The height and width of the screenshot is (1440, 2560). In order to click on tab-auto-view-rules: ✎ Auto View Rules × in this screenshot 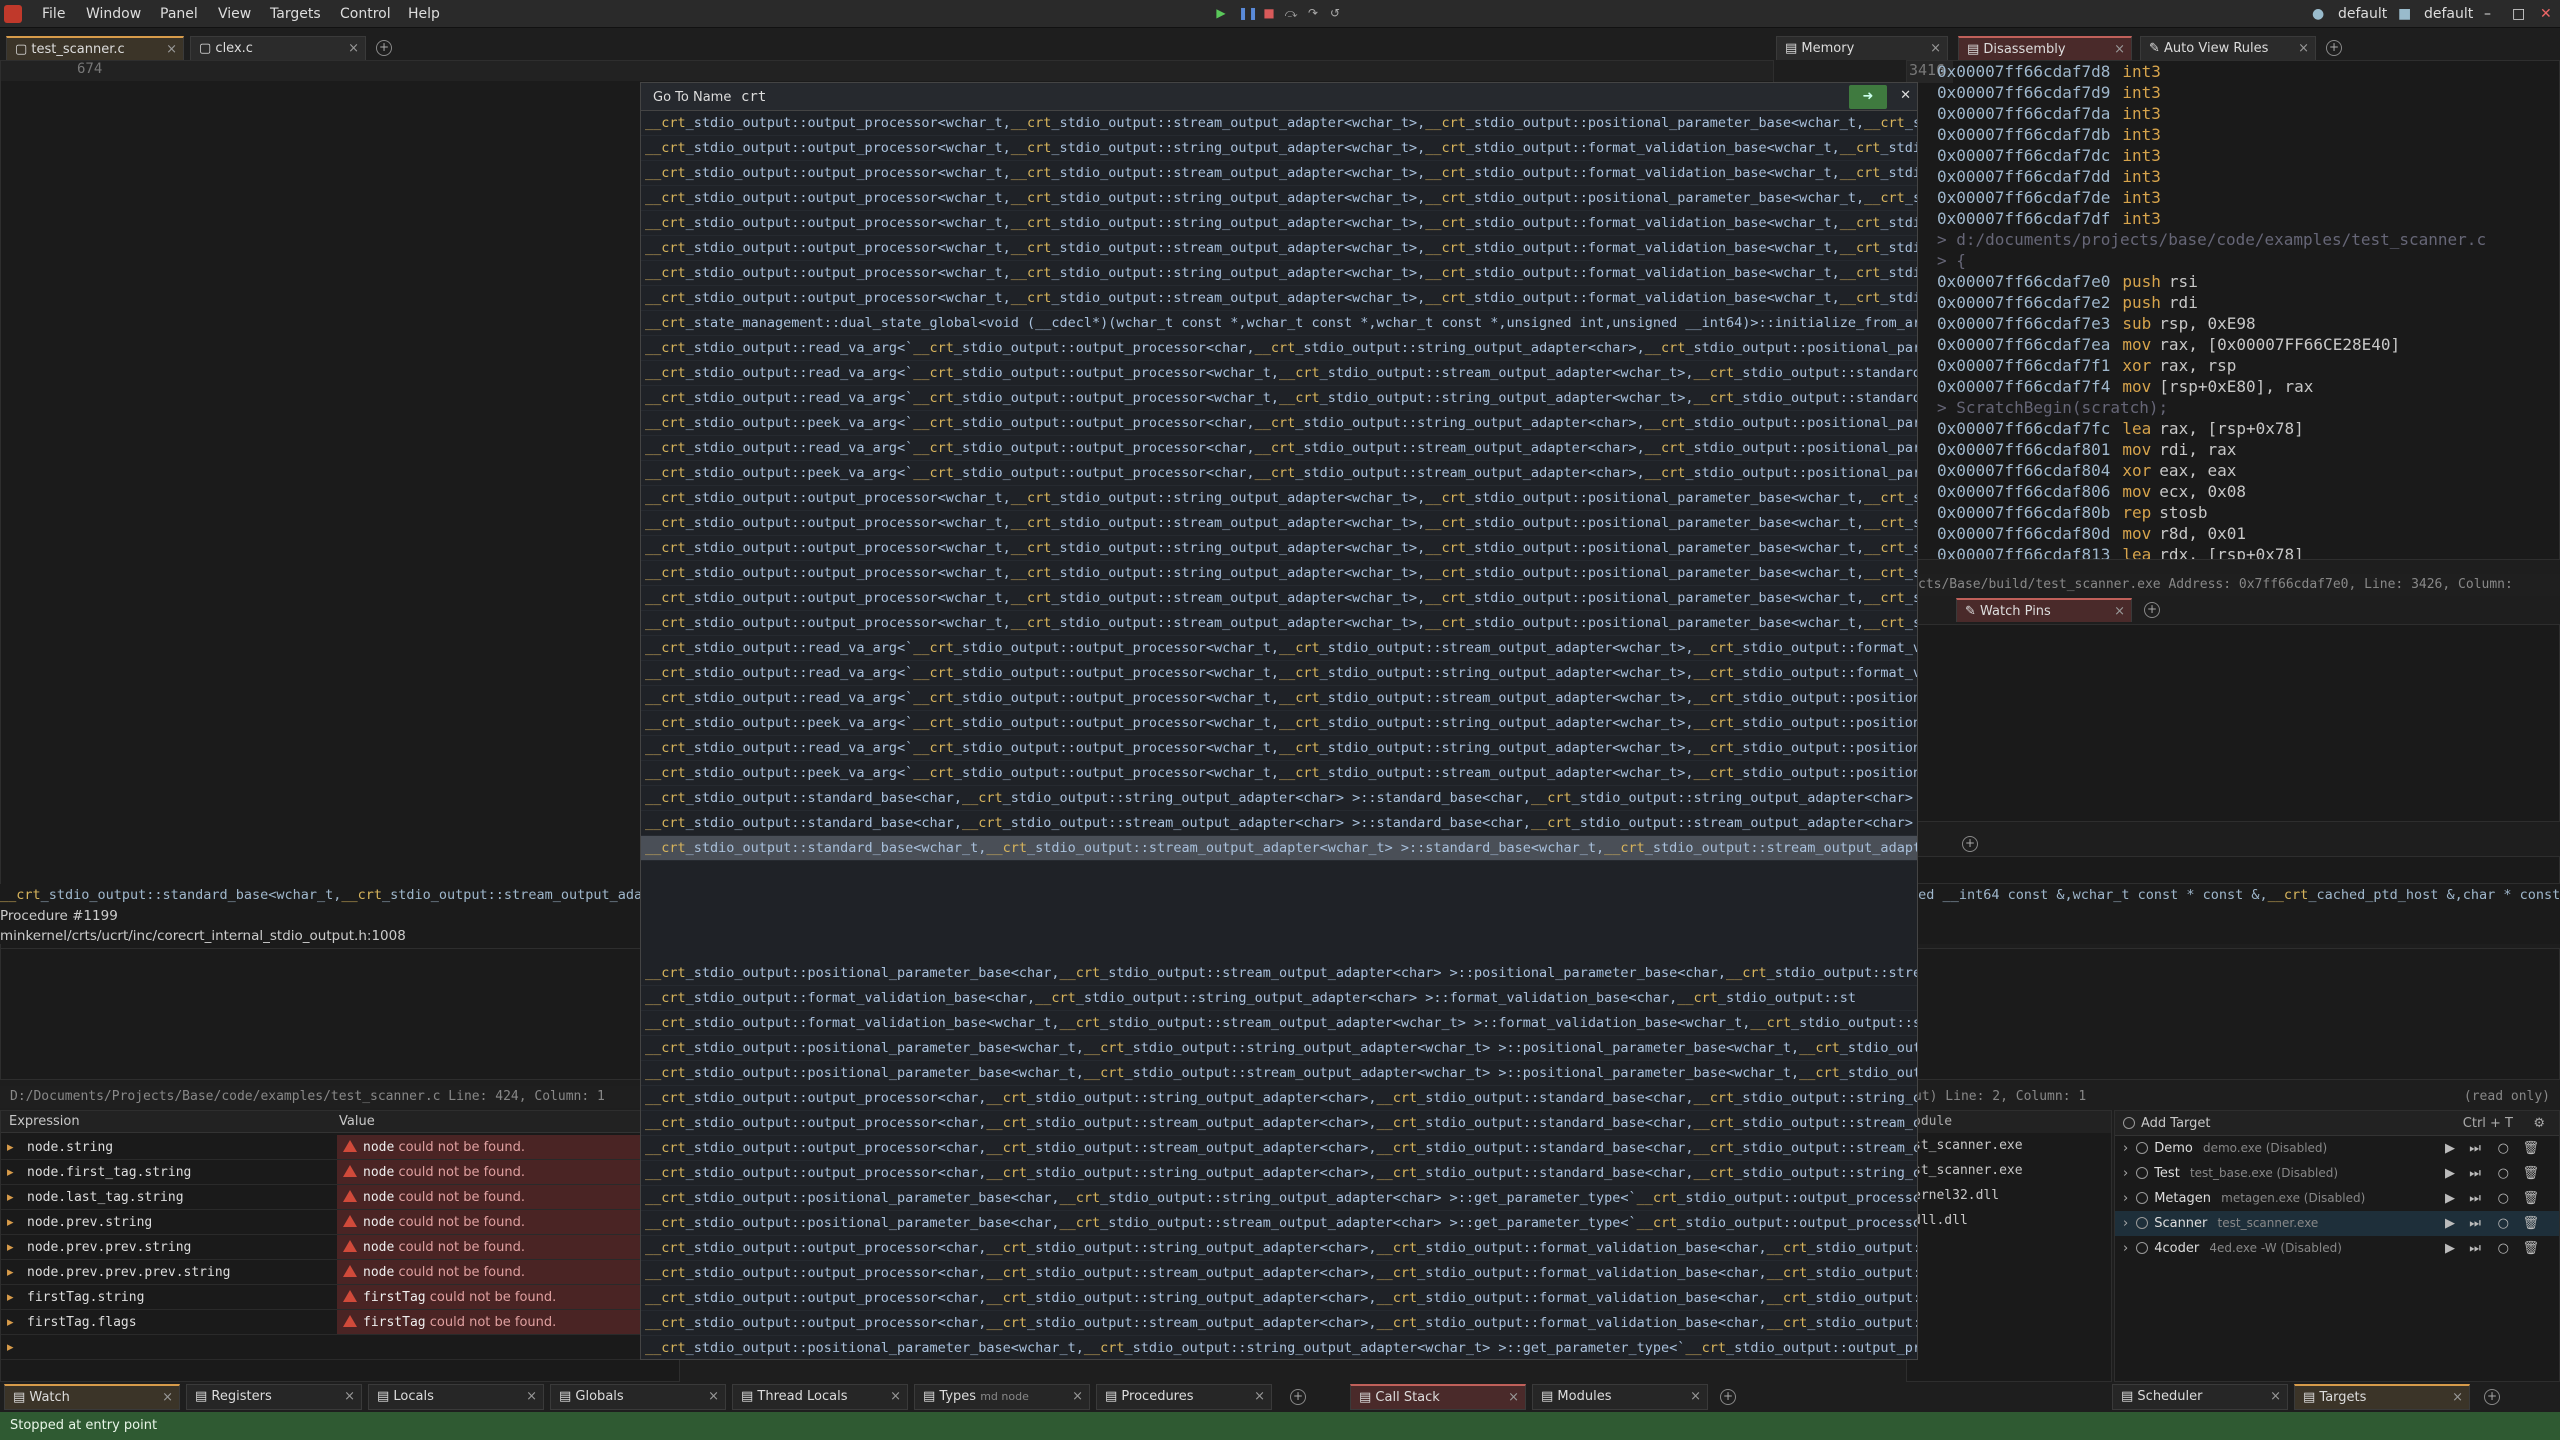, I will do `click(2228, 48)`.